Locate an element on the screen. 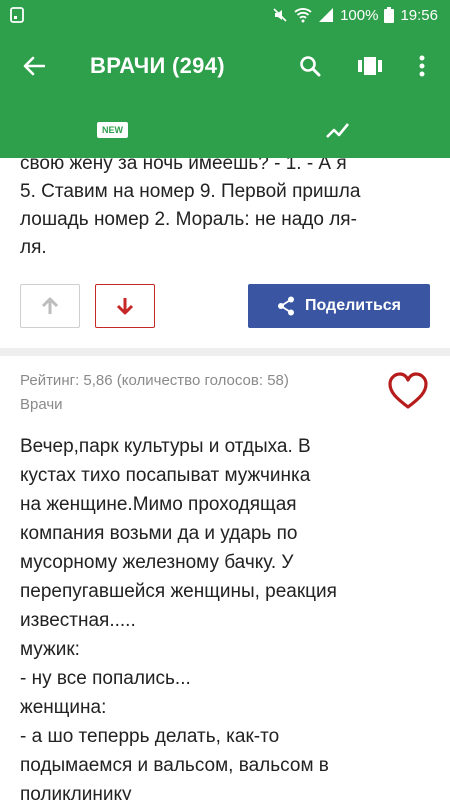 This screenshot has height=800, width=450. heart-icon is located at coordinates (408, 390).